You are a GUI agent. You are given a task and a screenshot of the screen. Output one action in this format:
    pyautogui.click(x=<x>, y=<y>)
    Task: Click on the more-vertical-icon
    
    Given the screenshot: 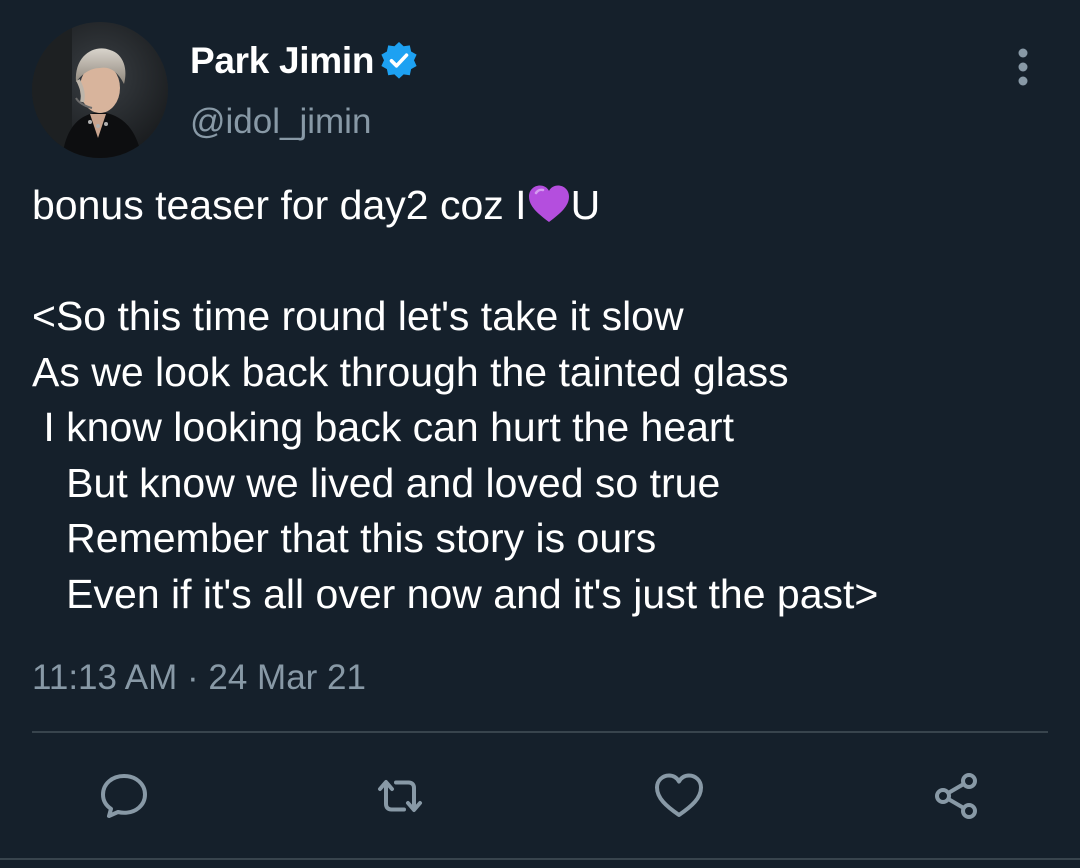 What is the action you would take?
    pyautogui.click(x=1023, y=67)
    